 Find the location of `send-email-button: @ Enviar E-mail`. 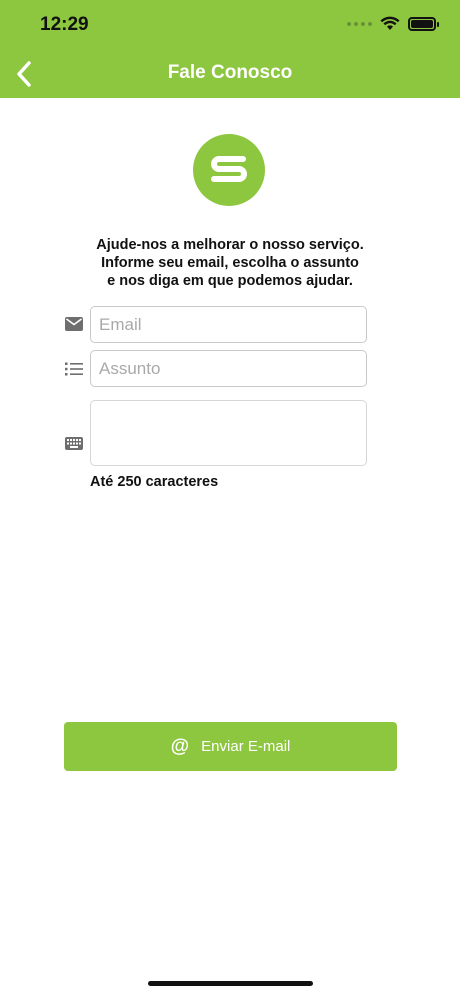

send-email-button: @ Enviar E-mail is located at coordinates (230, 746).